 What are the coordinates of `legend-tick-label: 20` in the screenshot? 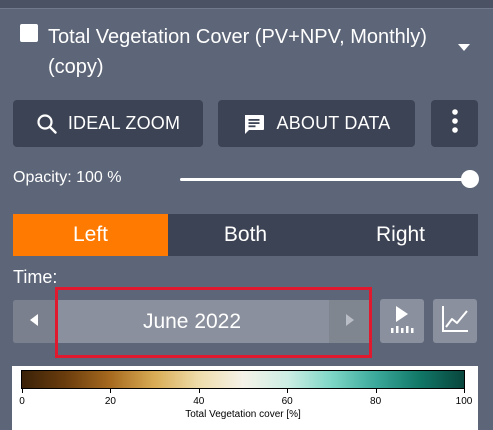 It's located at (110, 401).